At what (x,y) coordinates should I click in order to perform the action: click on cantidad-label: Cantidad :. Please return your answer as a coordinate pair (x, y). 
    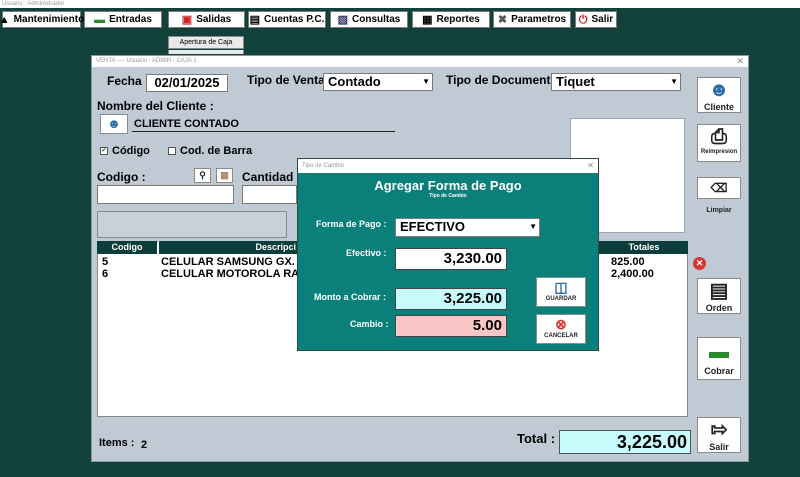
    Looking at the image, I should click on (271, 177).